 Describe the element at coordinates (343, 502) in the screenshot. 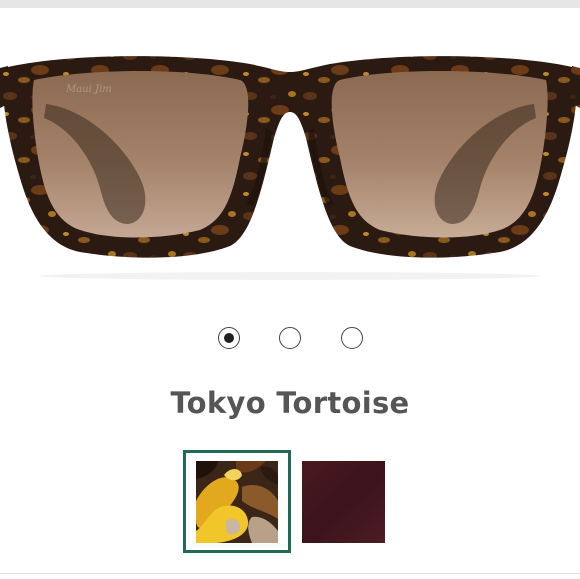

I see `swatch-burgundy` at that location.